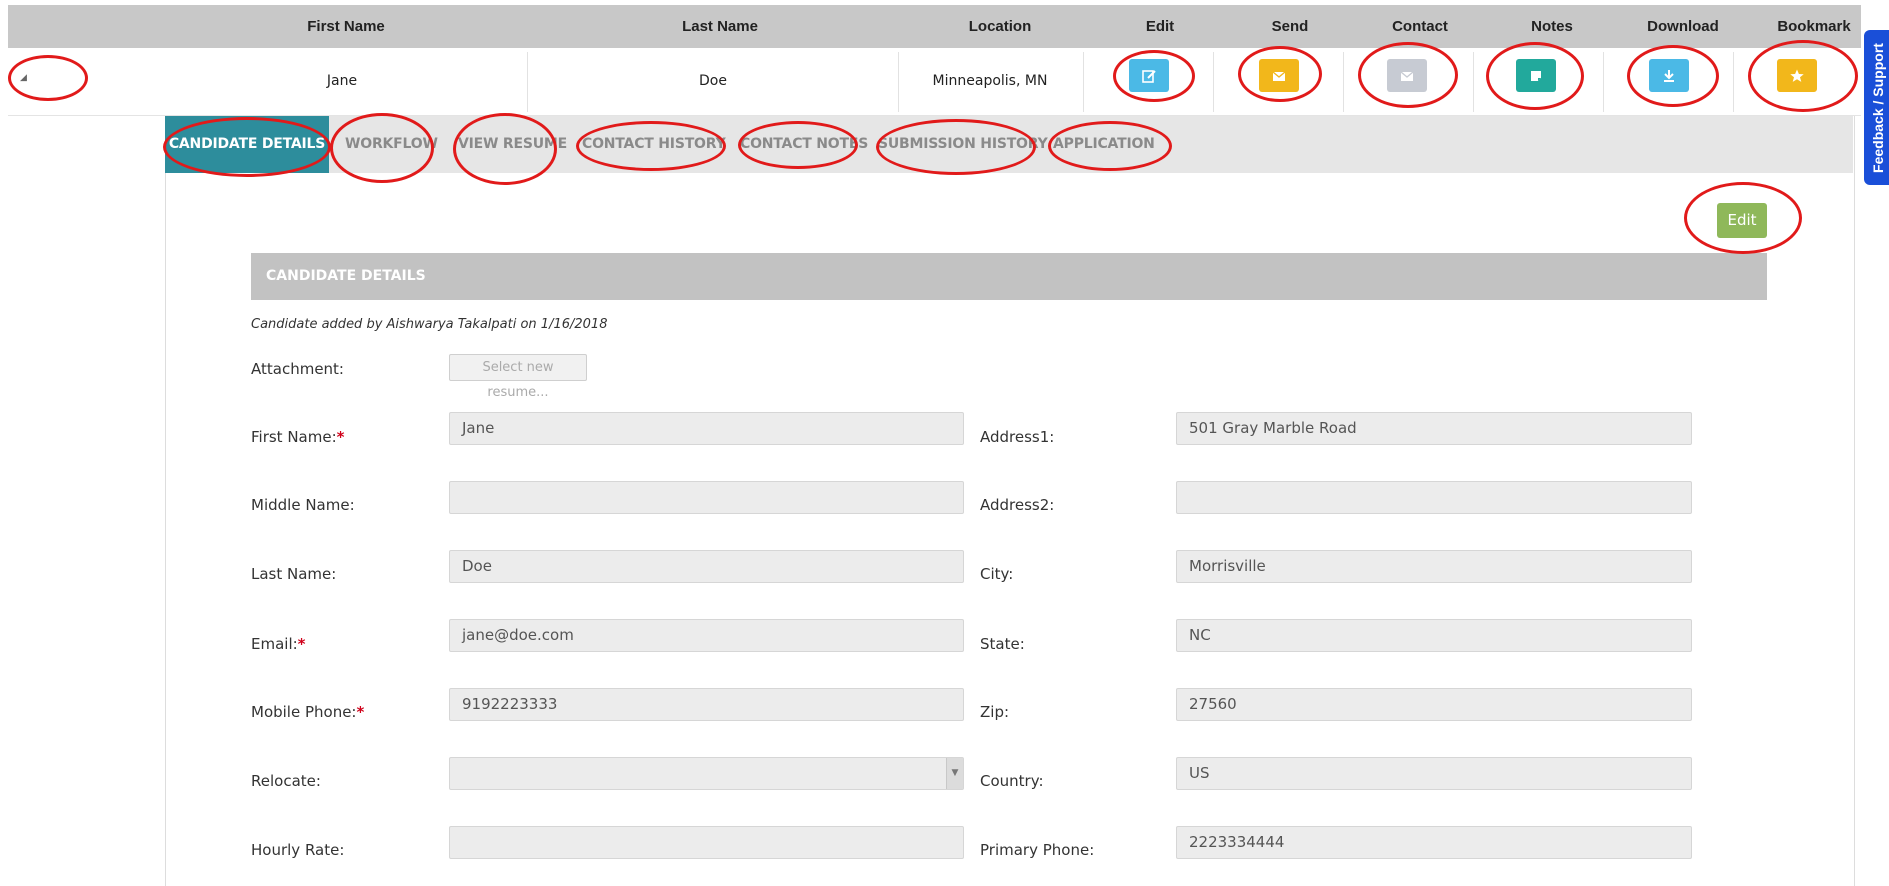  What do you see at coordinates (713, 81) in the screenshot?
I see `cell-last-name: Doe` at bounding box center [713, 81].